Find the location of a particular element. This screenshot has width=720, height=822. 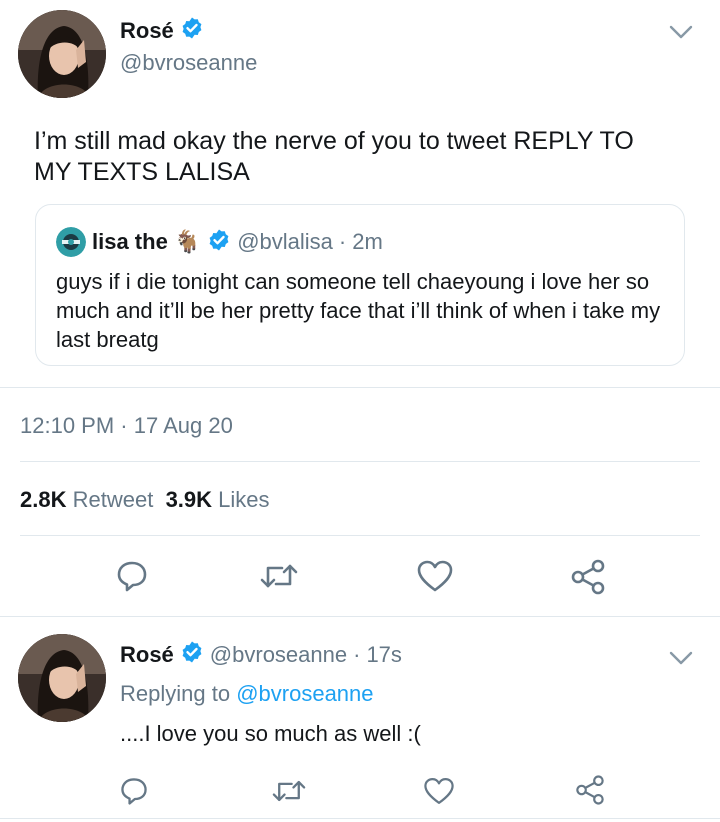

likes-count: 3.9K is located at coordinates (189, 499).